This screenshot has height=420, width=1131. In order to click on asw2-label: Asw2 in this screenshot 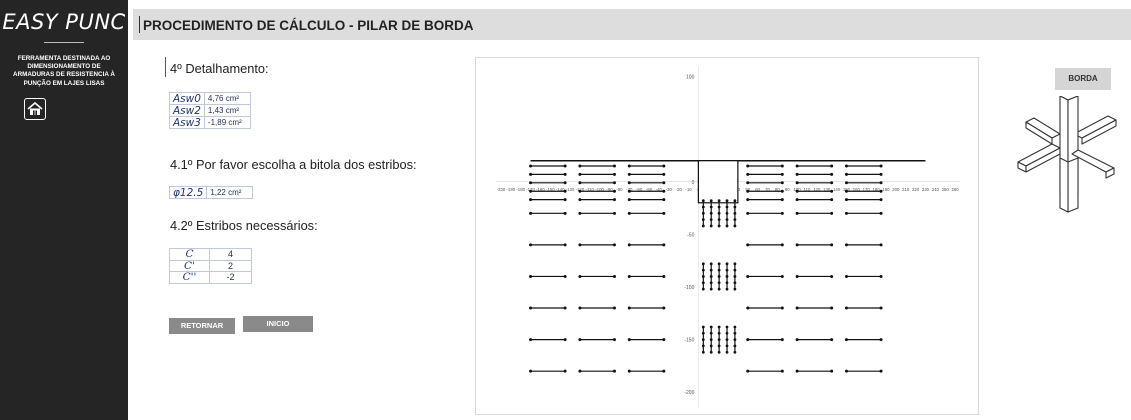, I will do `click(187, 110)`.